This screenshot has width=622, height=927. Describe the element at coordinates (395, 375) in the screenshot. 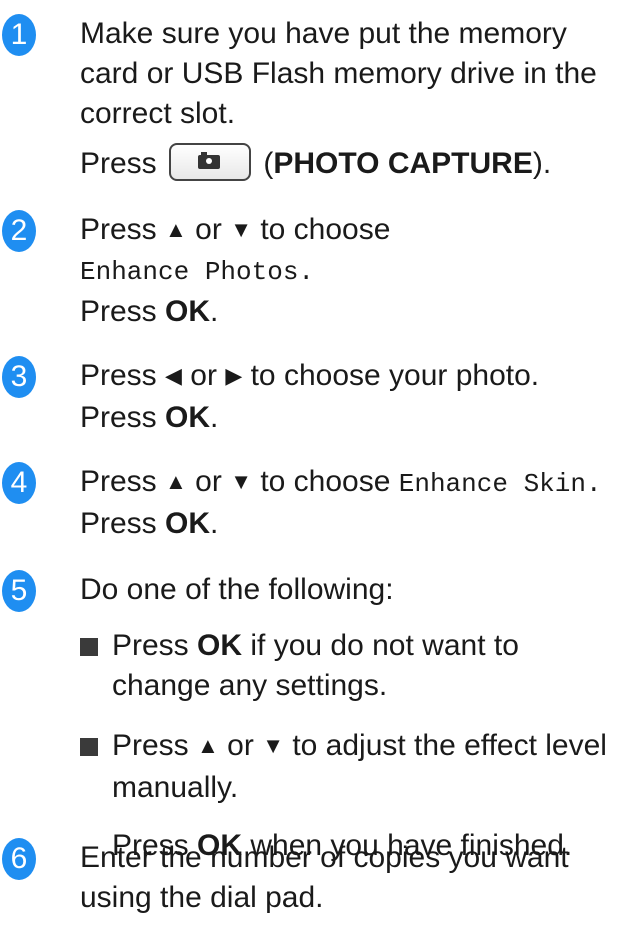

I see `choose-text: to choose your photo.` at that location.